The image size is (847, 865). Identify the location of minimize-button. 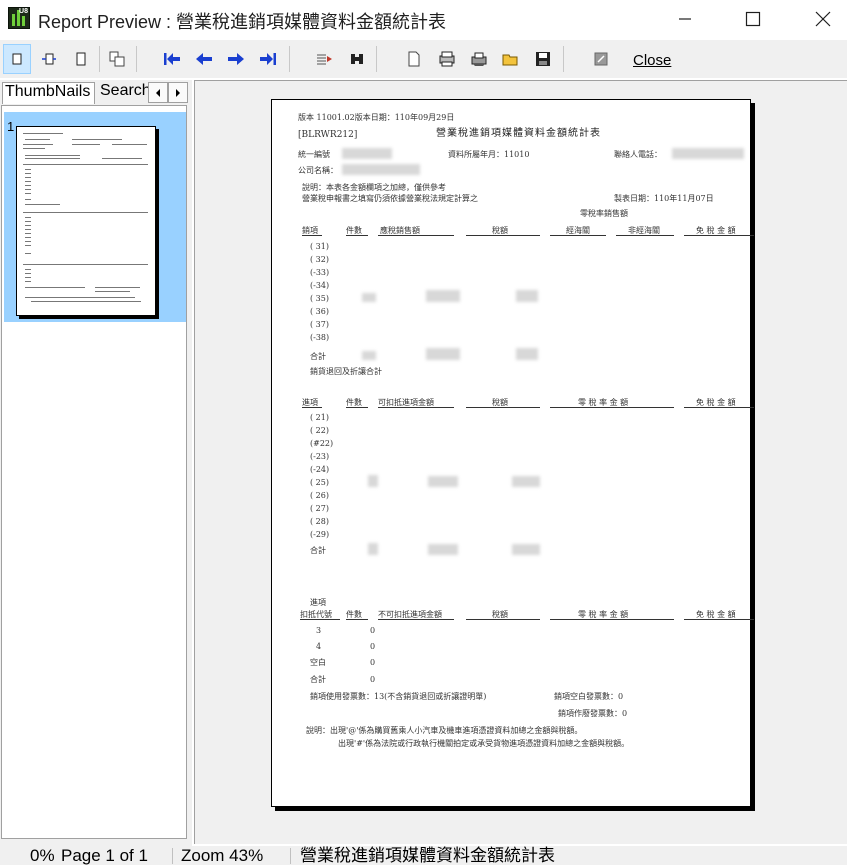
(685, 19).